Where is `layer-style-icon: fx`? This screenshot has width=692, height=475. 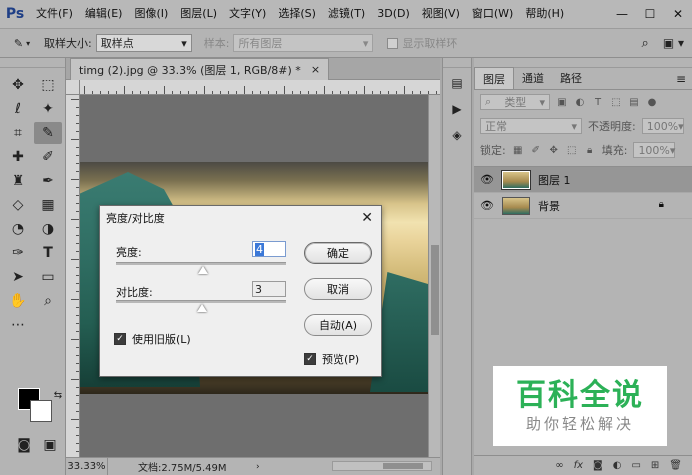 layer-style-icon: fx is located at coordinates (578, 465).